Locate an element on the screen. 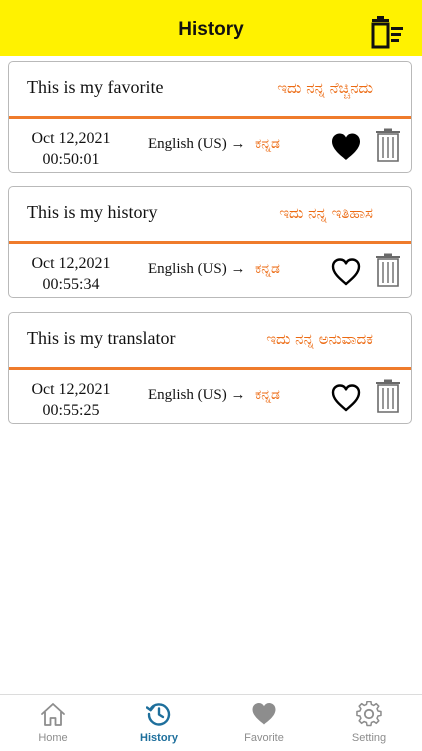 Image resolution: width=422 pixels, height=751 pixels. timestamp: Oct 12,2021 00:55:25 is located at coordinates (71, 400).